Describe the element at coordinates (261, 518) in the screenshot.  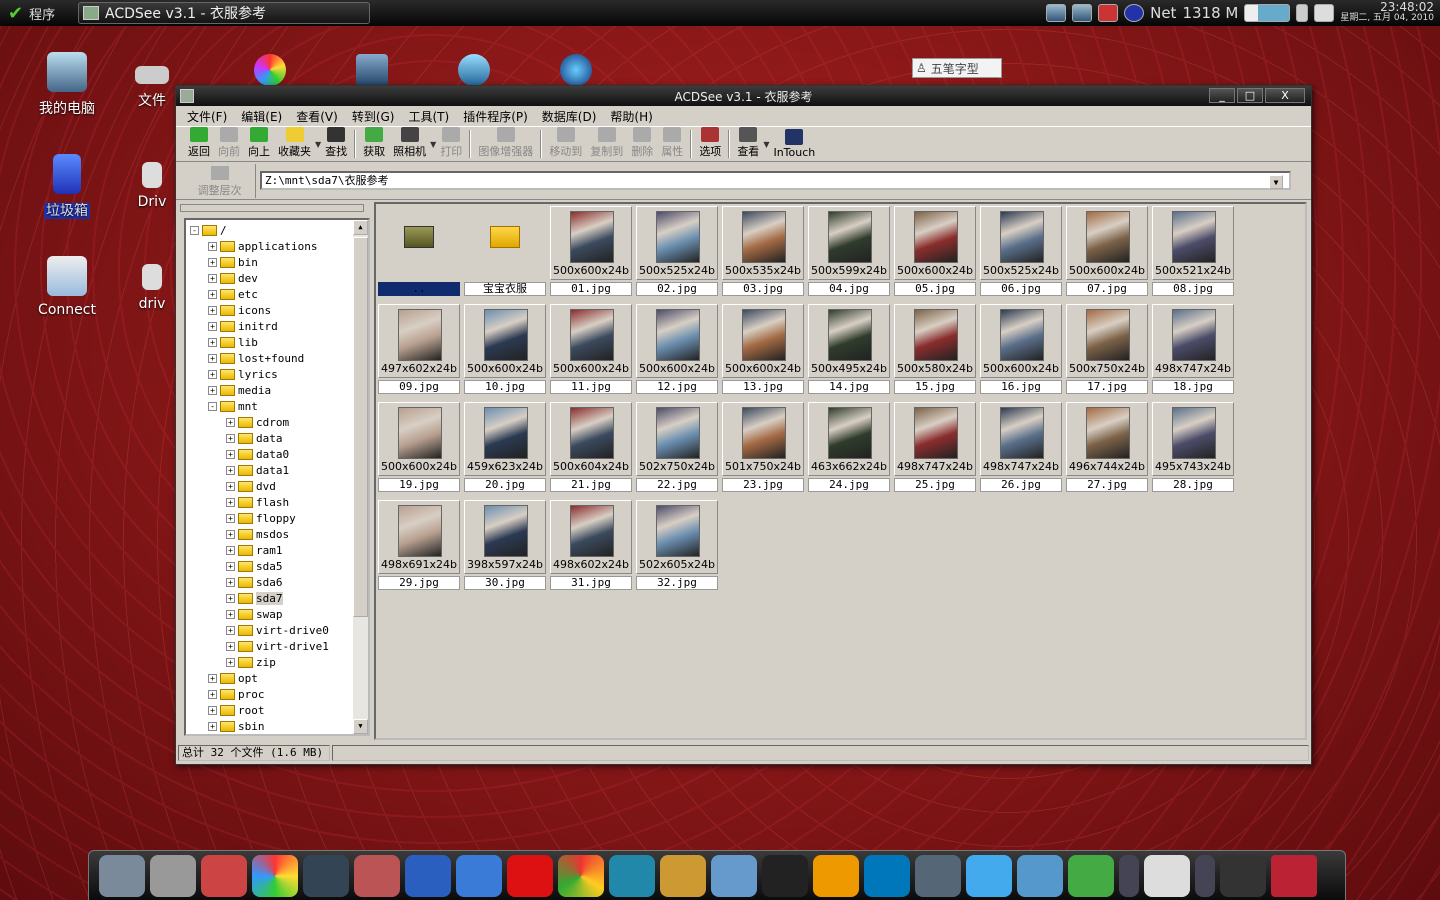
I see `tree-node: + floppy` at that location.